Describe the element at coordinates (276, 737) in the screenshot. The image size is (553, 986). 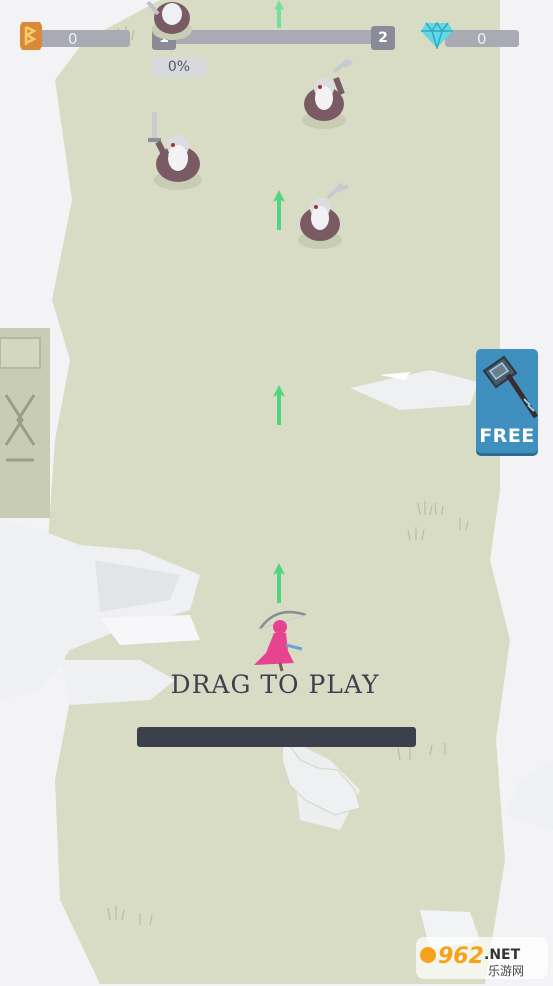
I see `drag-slider-track` at that location.